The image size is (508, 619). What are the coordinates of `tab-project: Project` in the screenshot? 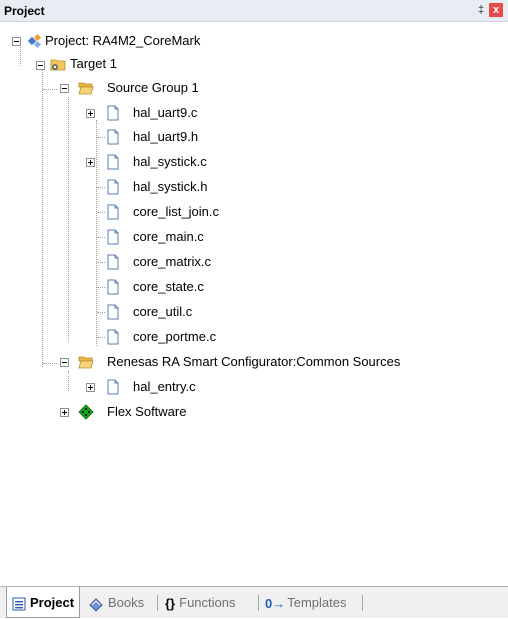 It's located at (43, 602).